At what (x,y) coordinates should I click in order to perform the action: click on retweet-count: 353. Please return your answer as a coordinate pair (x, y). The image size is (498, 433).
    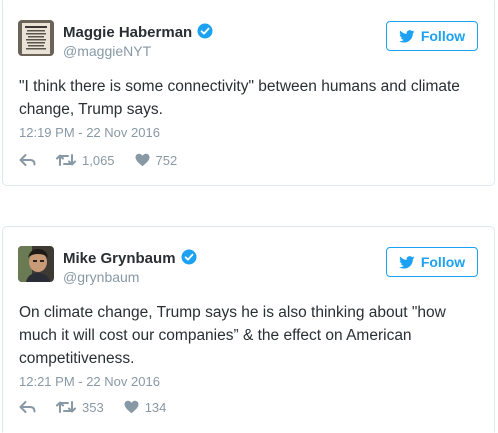
    Looking at the image, I should click on (93, 407).